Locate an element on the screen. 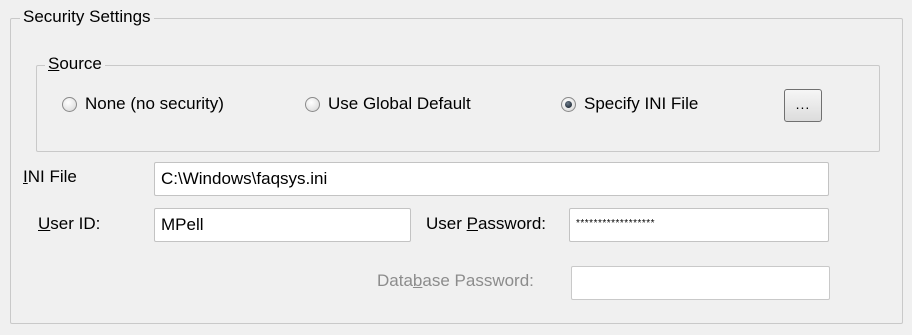 The height and width of the screenshot is (335, 912). radio-use-global-default: Use Global Default is located at coordinates (388, 104).